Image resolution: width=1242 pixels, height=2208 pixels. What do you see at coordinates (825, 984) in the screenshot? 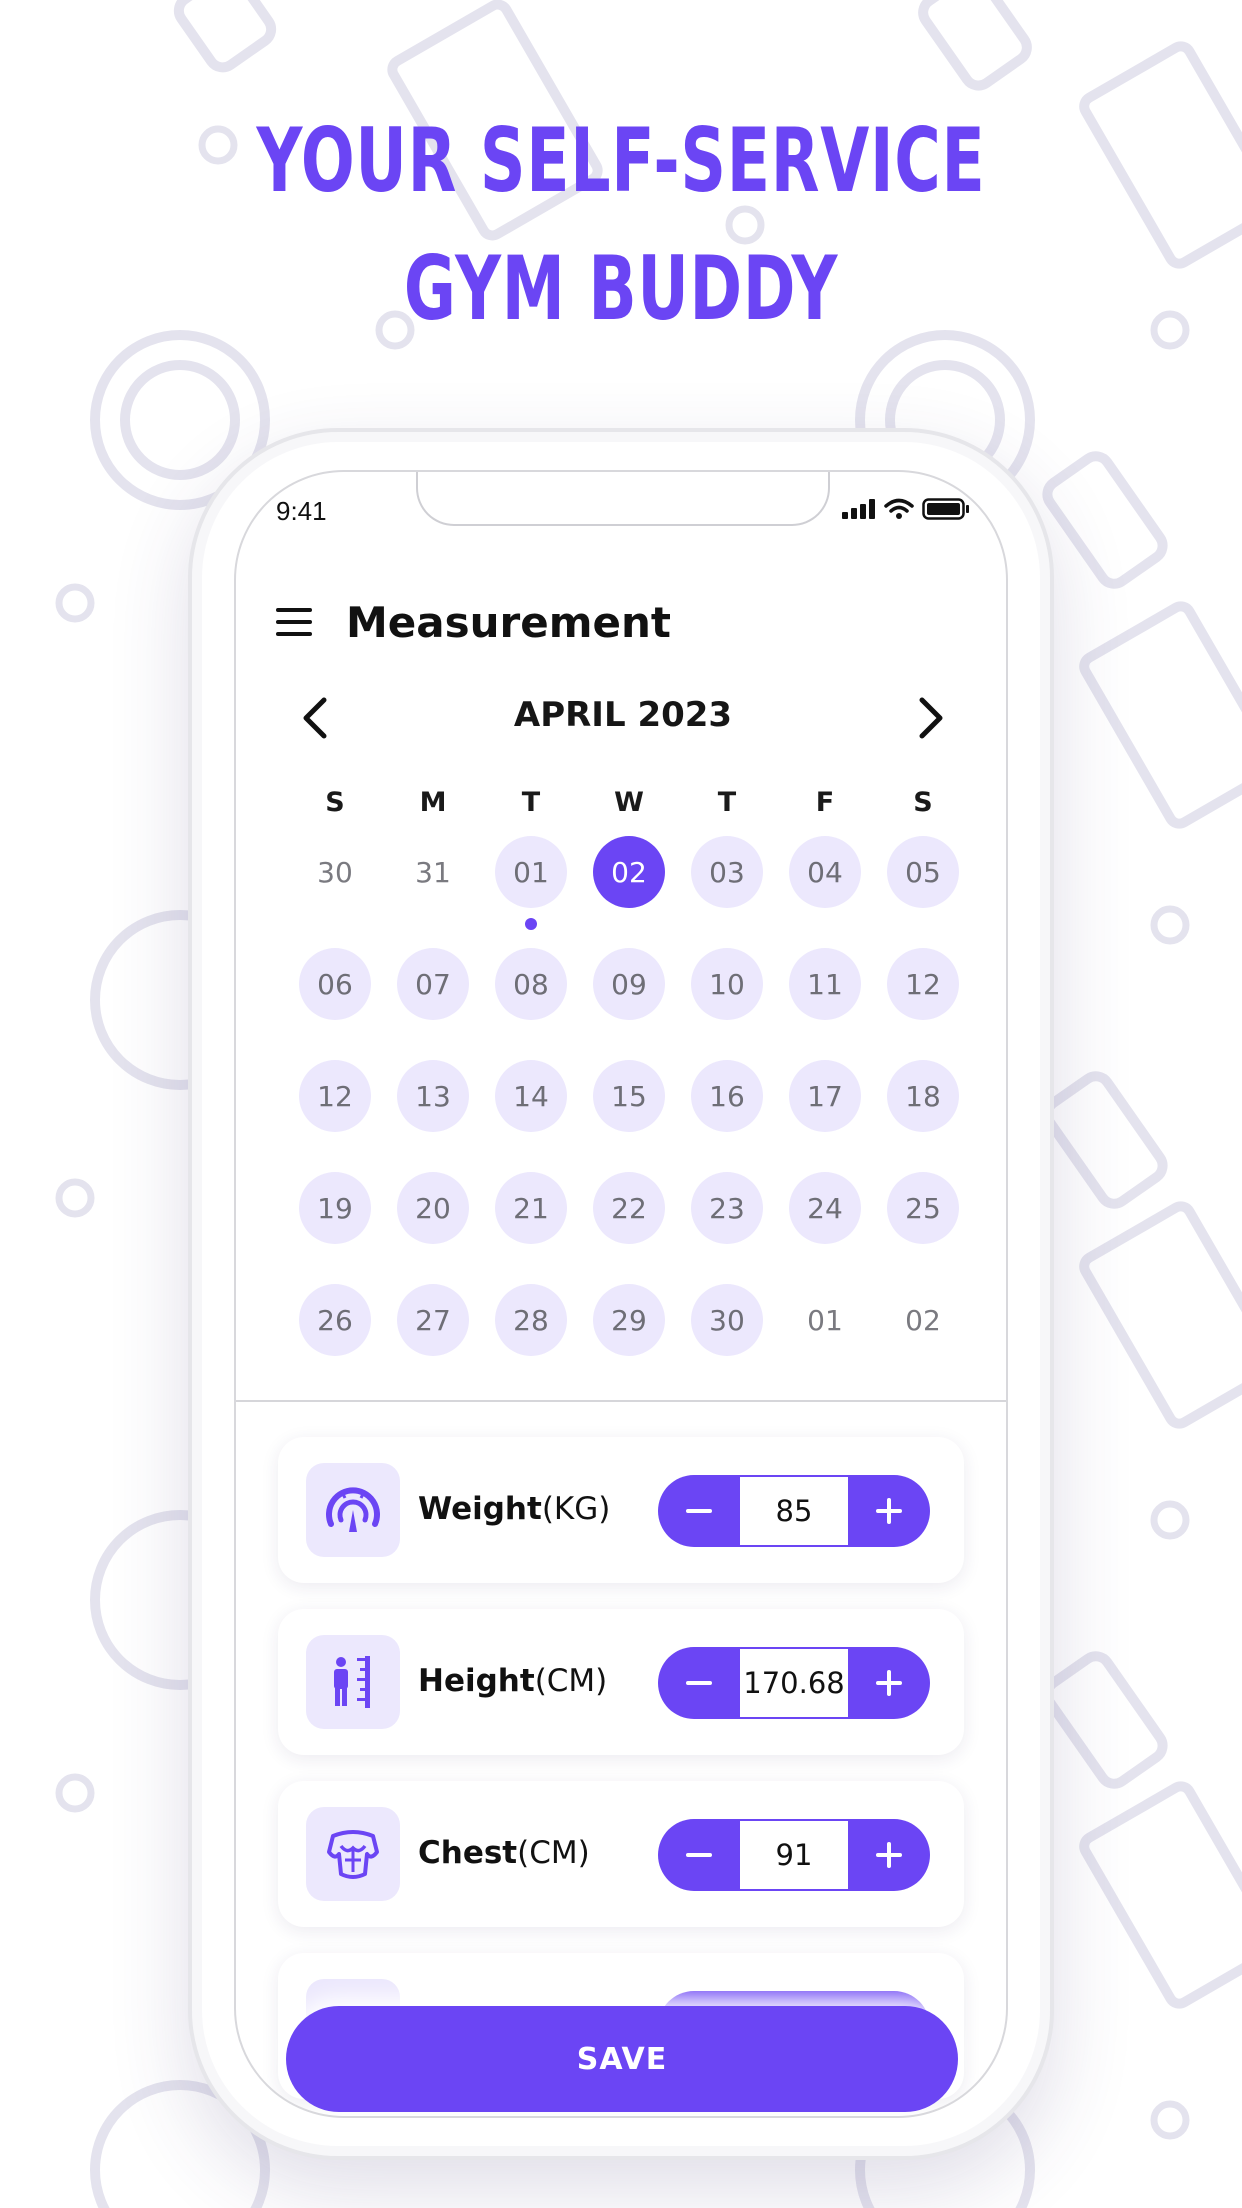
I see `calendar-day-number: 11` at bounding box center [825, 984].